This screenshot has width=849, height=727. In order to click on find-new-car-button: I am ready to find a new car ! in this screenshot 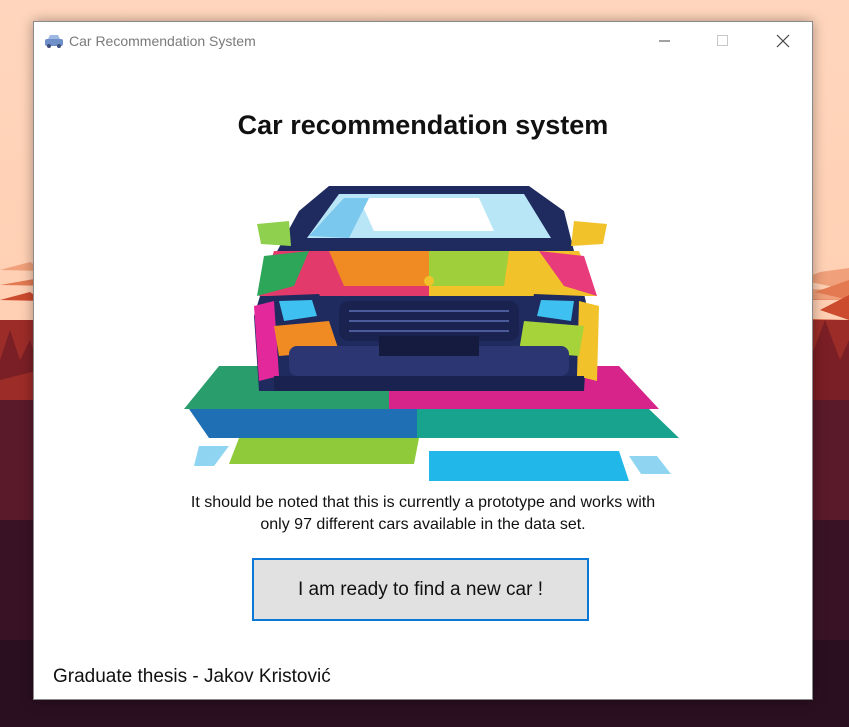, I will do `click(420, 589)`.